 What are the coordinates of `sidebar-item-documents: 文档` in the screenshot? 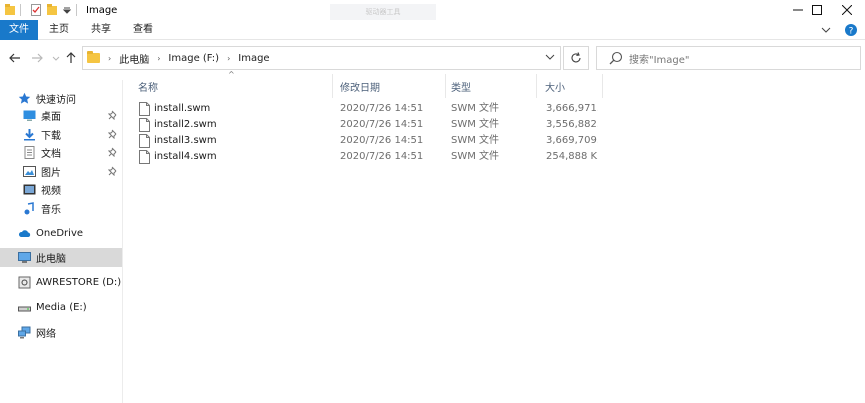 It's located at (61, 152).